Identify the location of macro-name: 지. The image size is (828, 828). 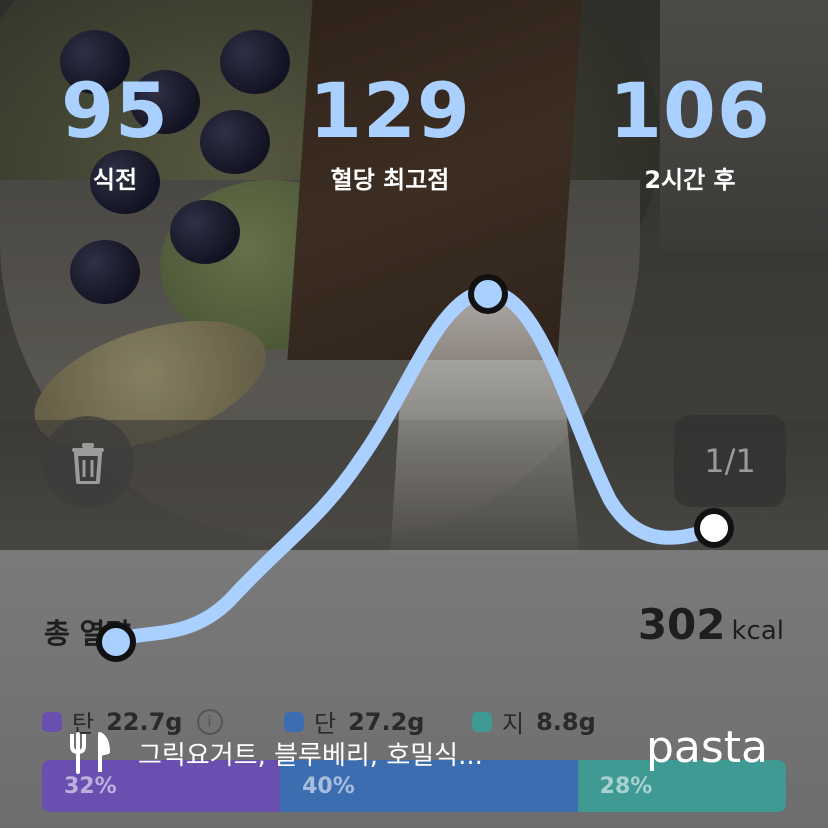
(513, 724).